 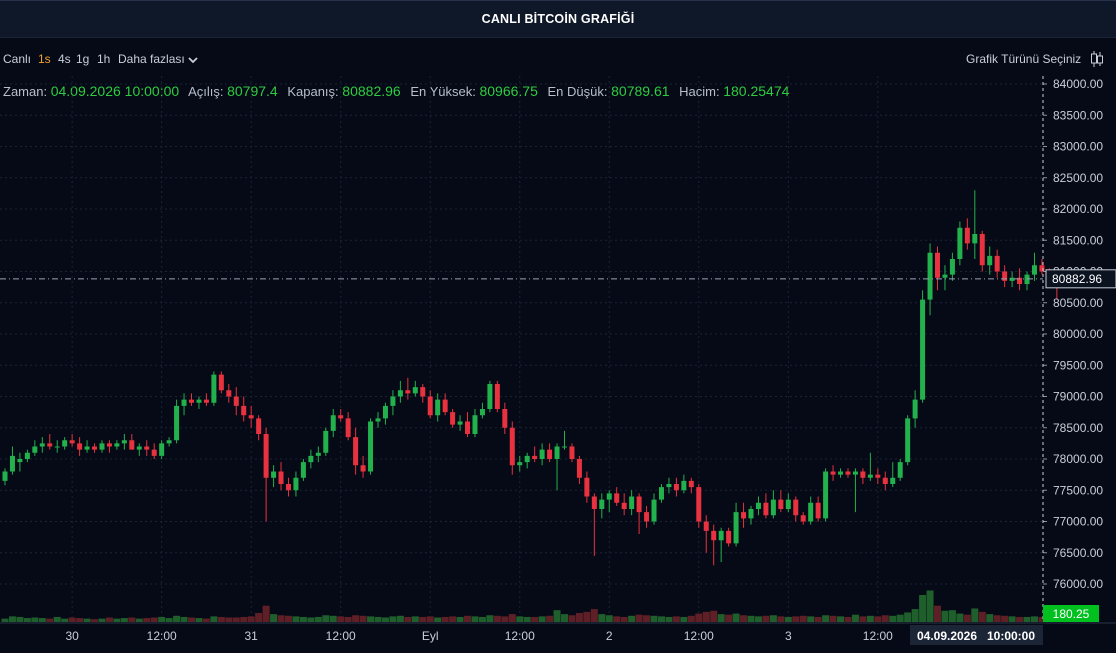 What do you see at coordinates (947, 636) in the screenshot?
I see `crosshair-date: 04.09.2026` at bounding box center [947, 636].